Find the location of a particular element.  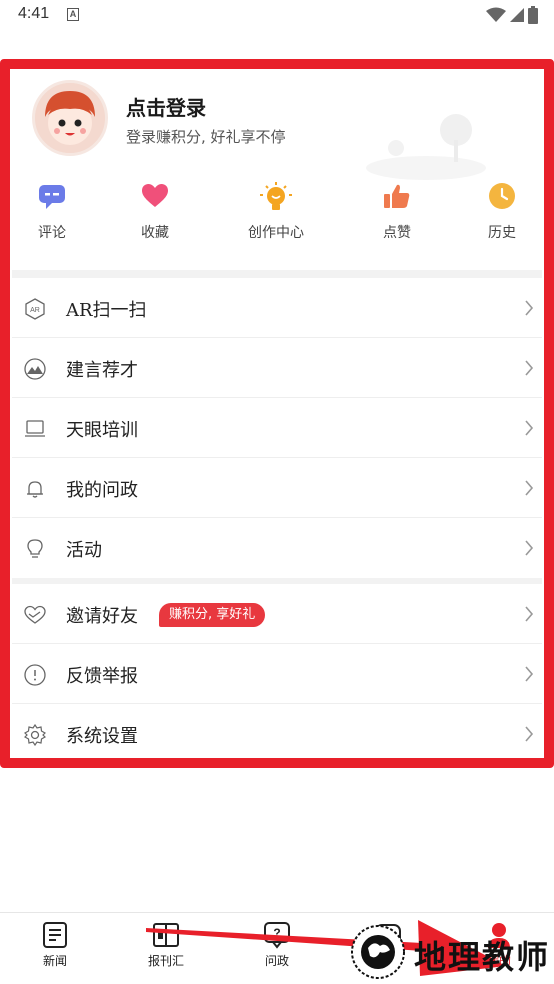

tab-label: 新闻 is located at coordinates (54, 961).